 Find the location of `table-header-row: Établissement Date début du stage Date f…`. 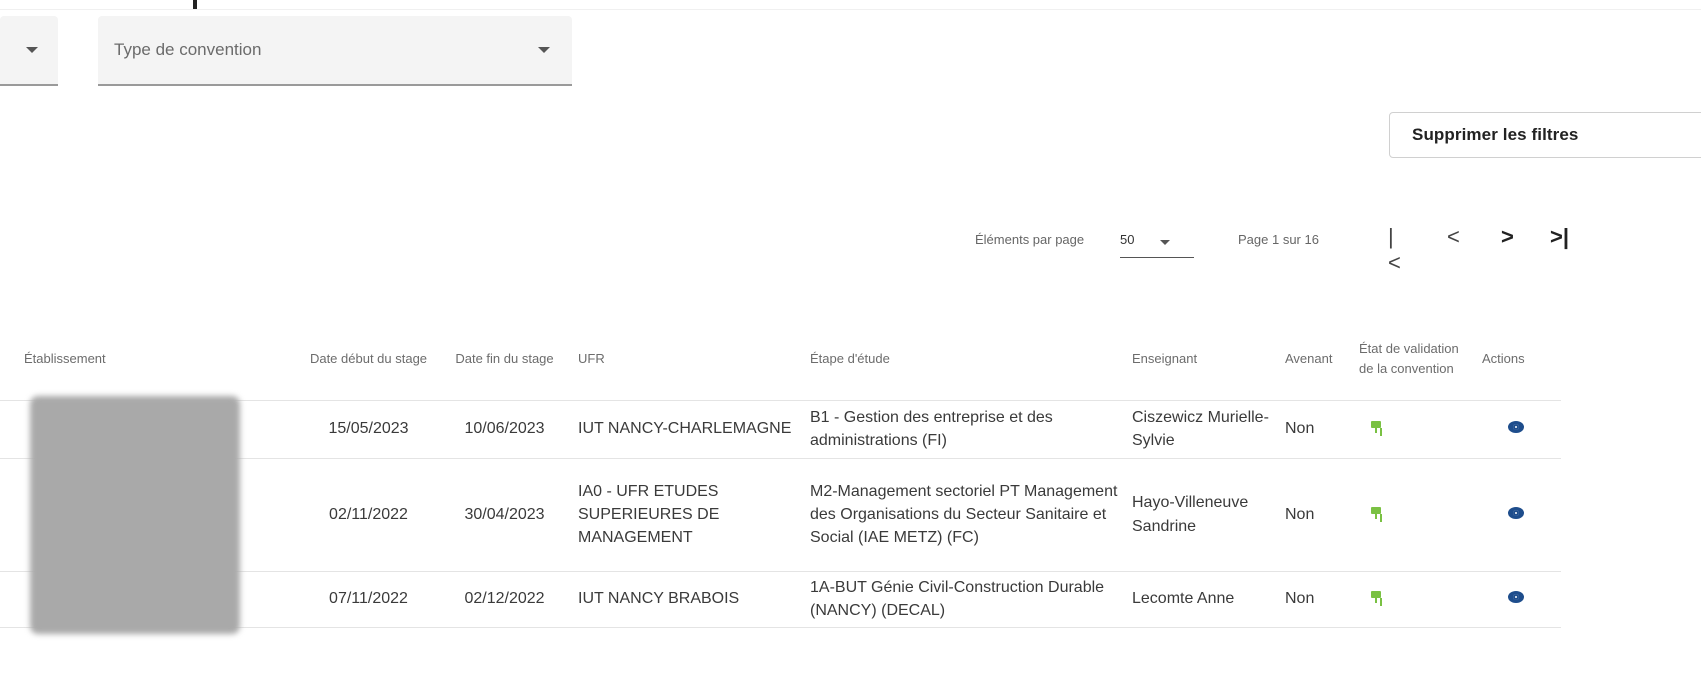

table-header-row: Établissement Date début du stage Date f… is located at coordinates (780, 359).